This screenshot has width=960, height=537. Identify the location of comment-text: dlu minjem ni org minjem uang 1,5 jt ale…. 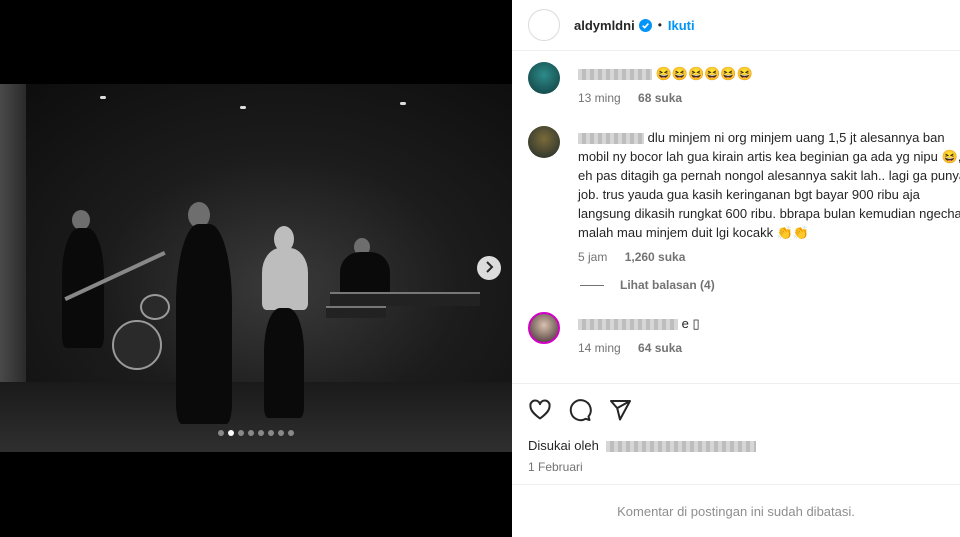
(769, 185).